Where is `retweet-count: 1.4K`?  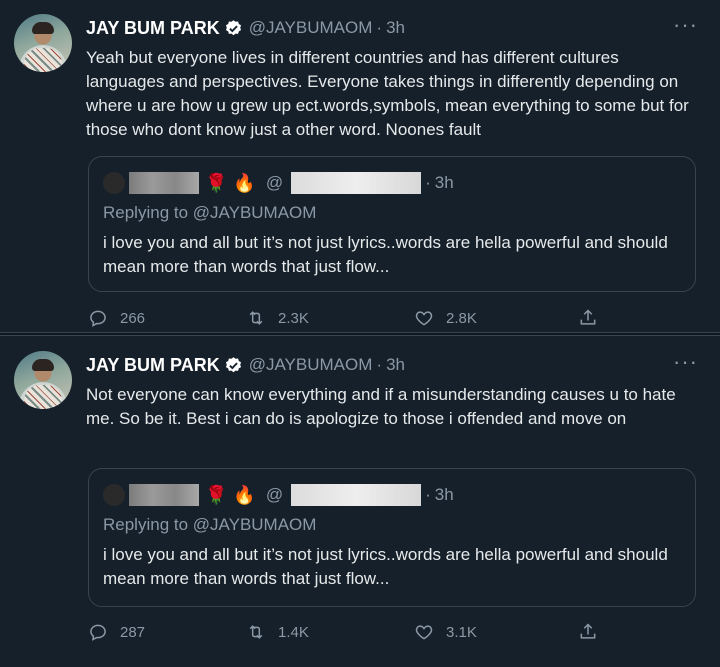 retweet-count: 1.4K is located at coordinates (293, 632).